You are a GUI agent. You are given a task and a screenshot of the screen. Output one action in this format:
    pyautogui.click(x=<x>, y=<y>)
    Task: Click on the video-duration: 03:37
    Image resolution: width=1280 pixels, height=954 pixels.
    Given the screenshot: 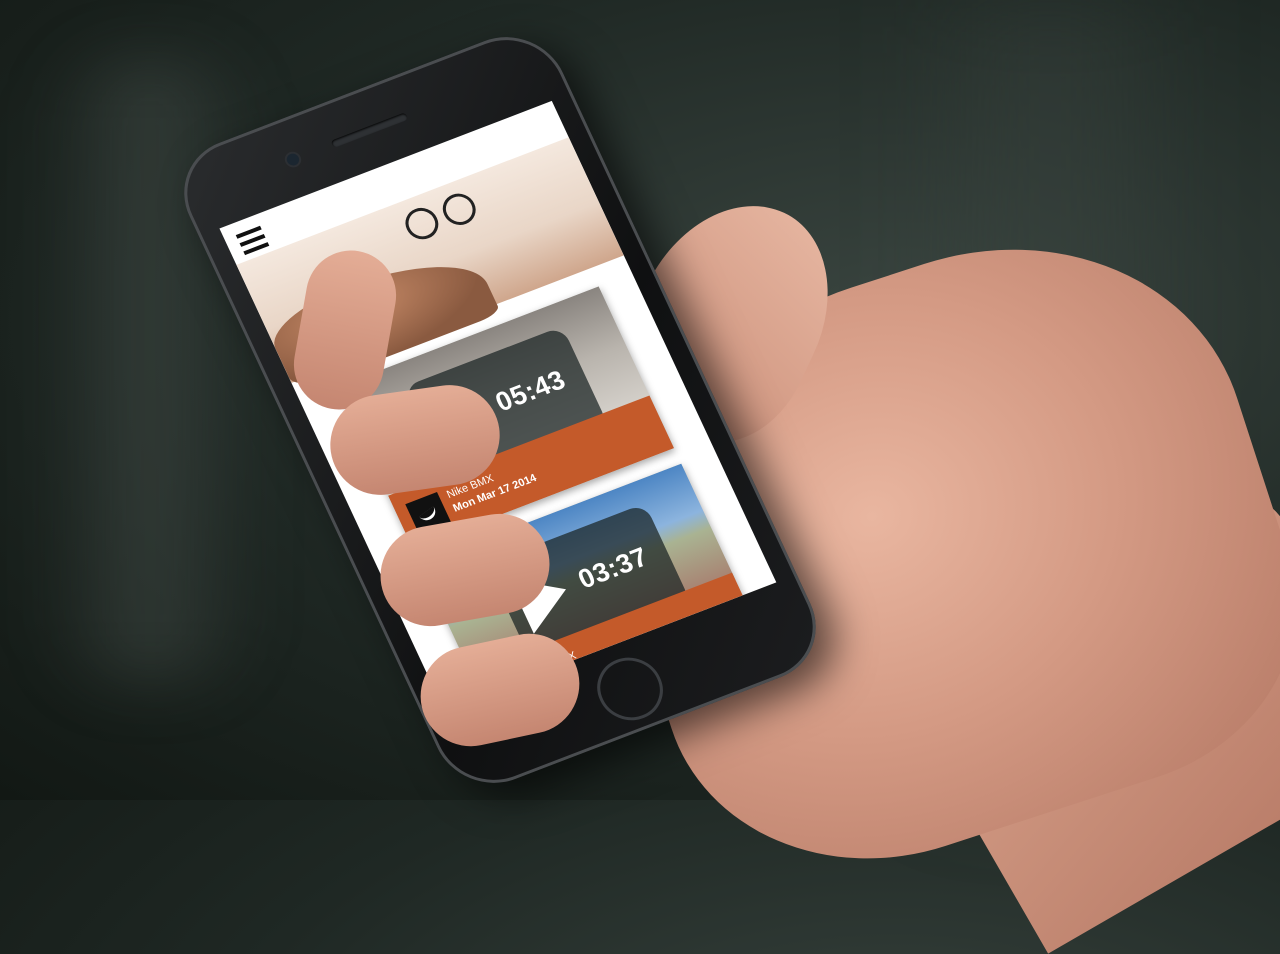 What is the action you would take?
    pyautogui.click(x=613, y=568)
    